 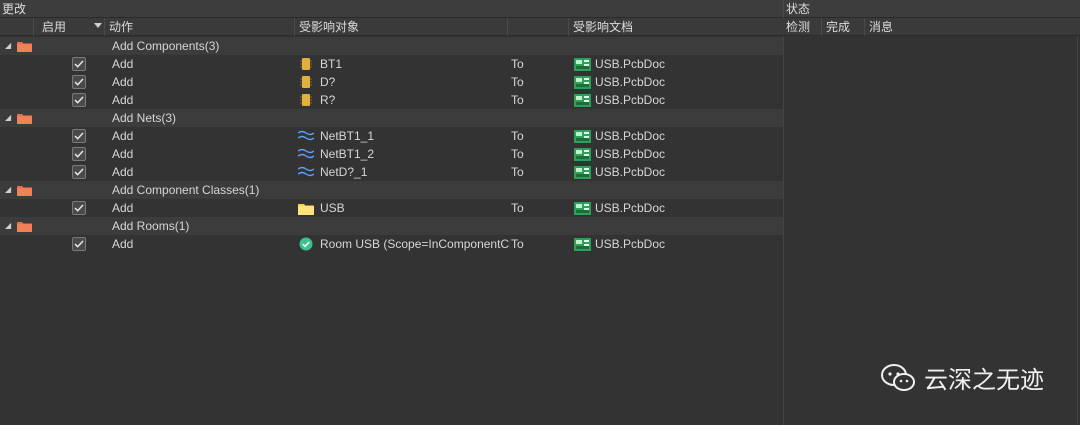 I want to click on group-label: Add Nets(3), so click(x=144, y=118).